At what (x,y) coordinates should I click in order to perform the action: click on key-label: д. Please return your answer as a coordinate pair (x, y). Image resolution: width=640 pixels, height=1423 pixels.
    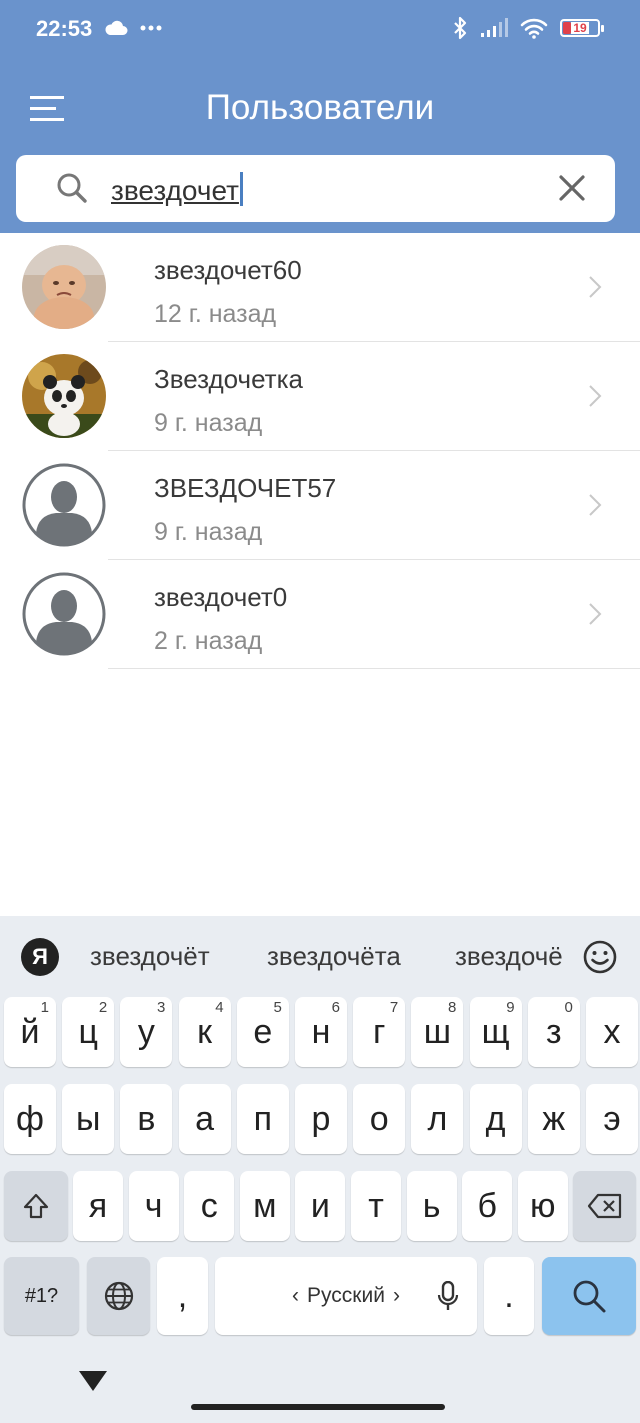
    Looking at the image, I should click on (495, 1118).